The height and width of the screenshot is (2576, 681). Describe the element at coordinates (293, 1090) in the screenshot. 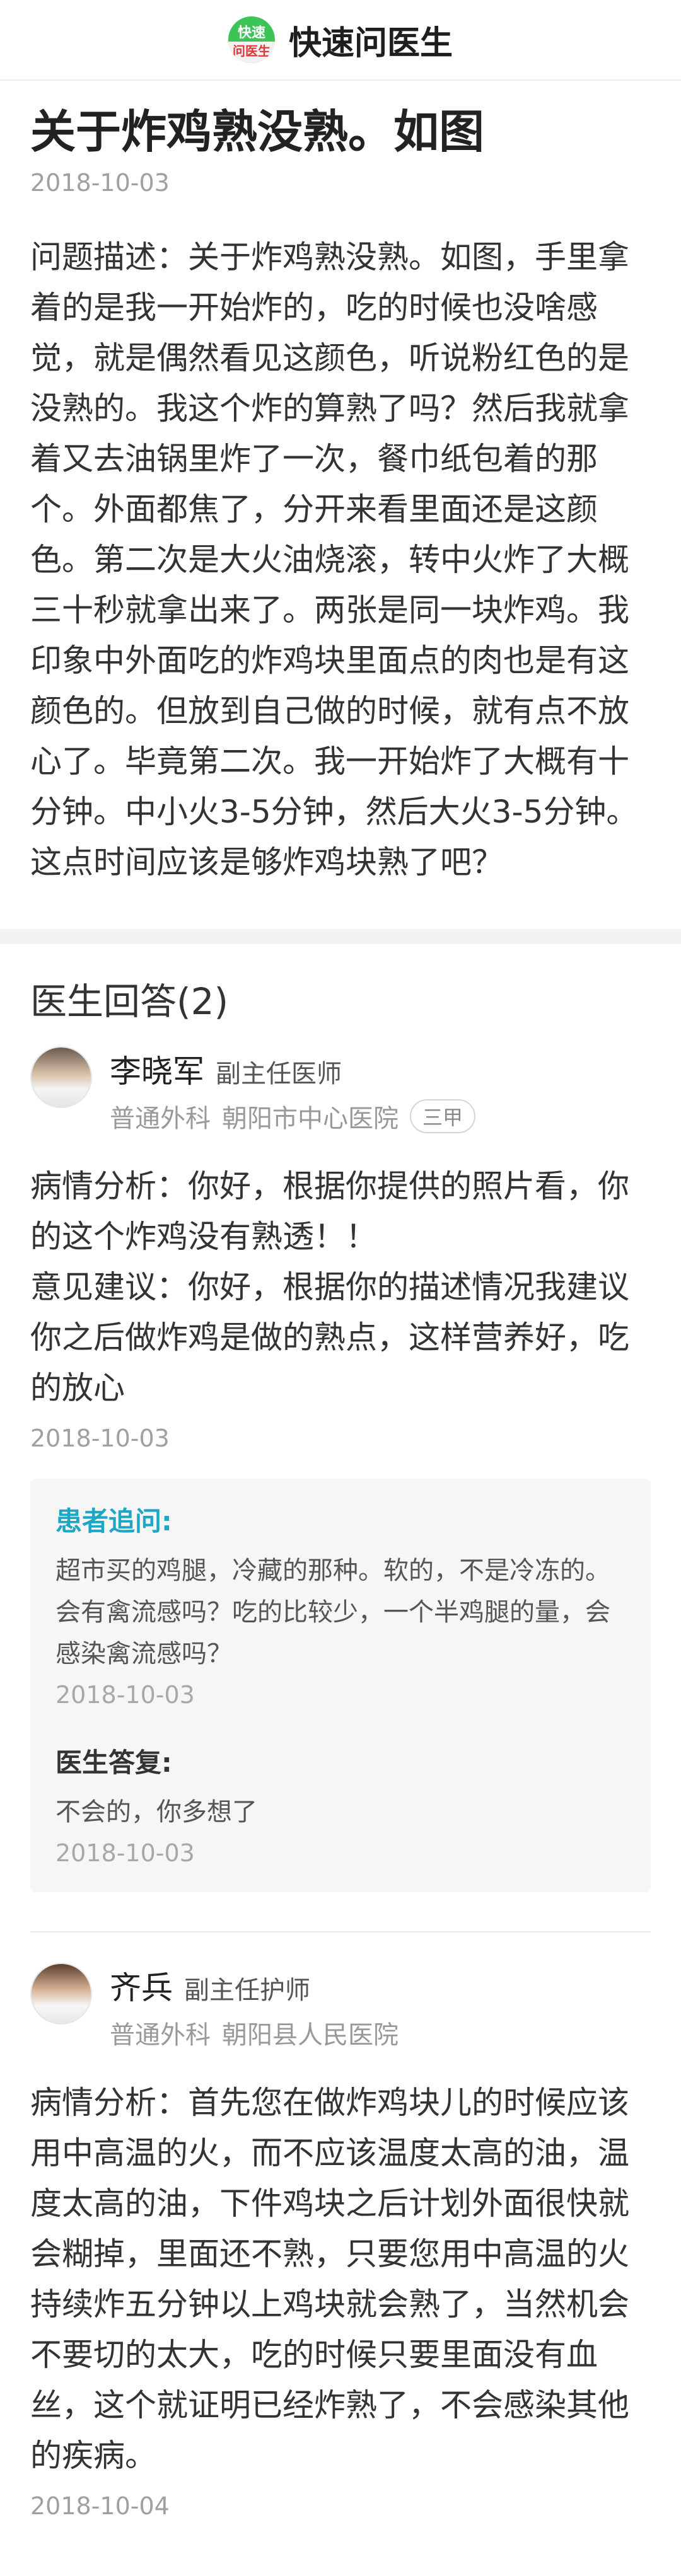

I see `doctor-info: 李晓军 副主任医师 普通外科 朝阳市中心医院 三甲` at that location.